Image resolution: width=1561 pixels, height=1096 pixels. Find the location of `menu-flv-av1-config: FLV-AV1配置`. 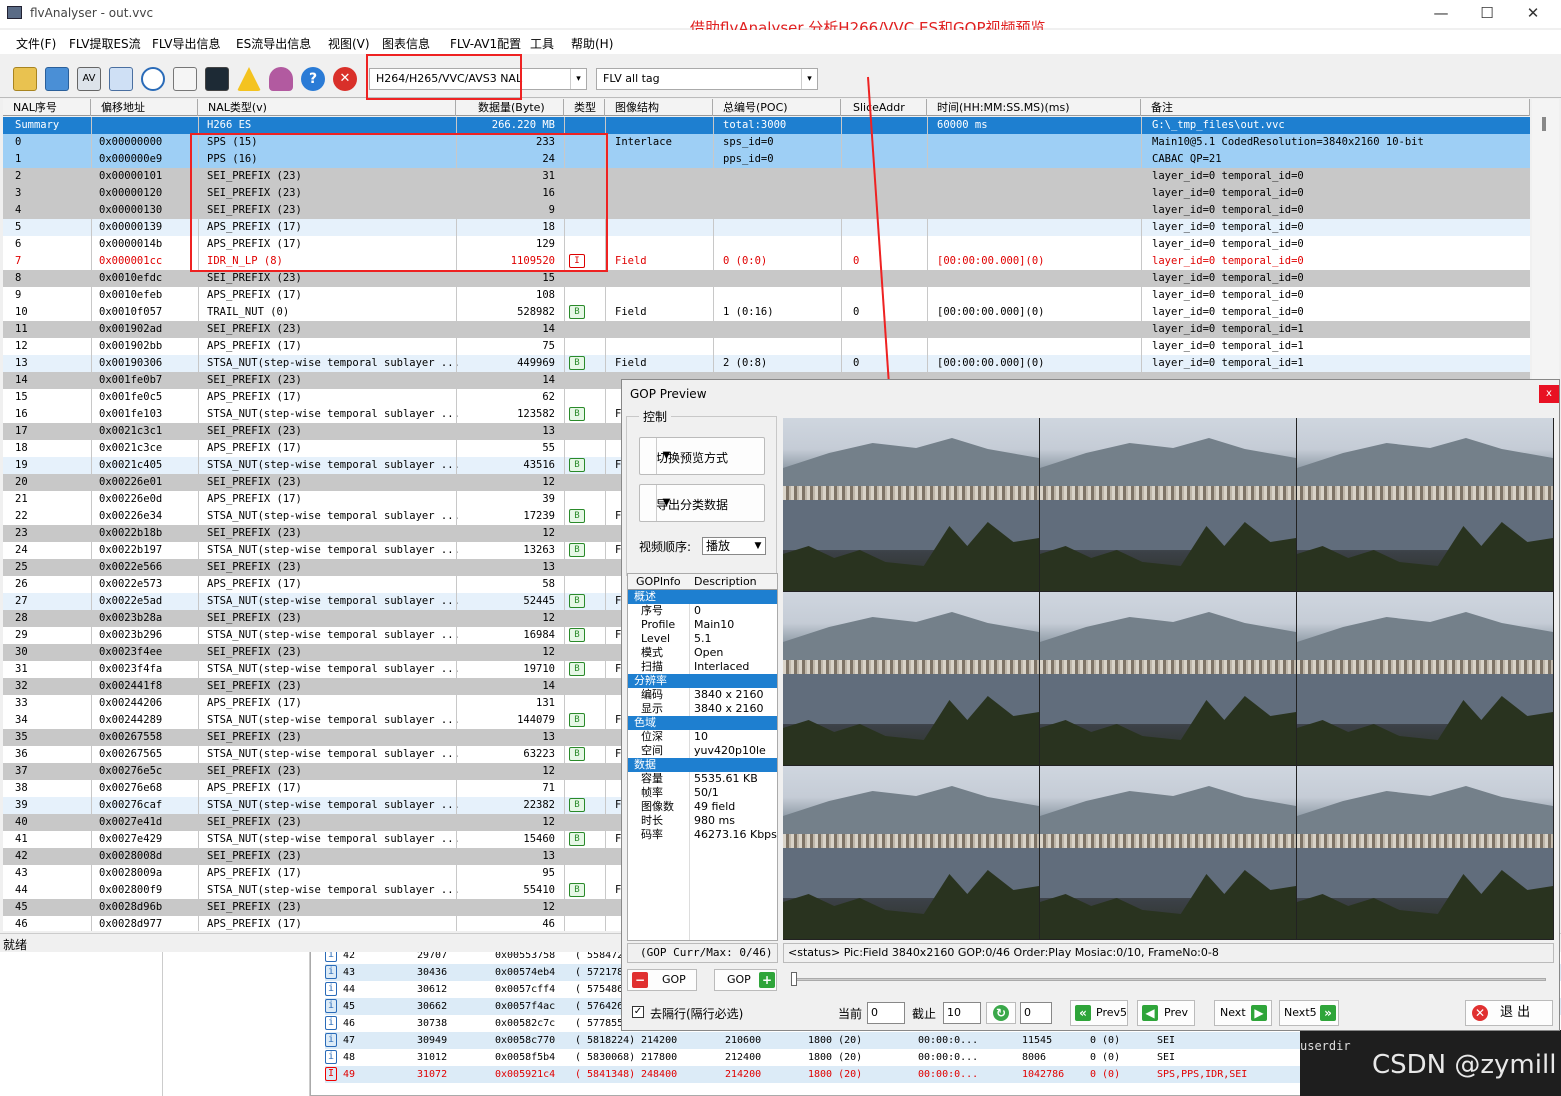

menu-flv-av1-config: FLV-AV1配置 is located at coordinates (485, 43).